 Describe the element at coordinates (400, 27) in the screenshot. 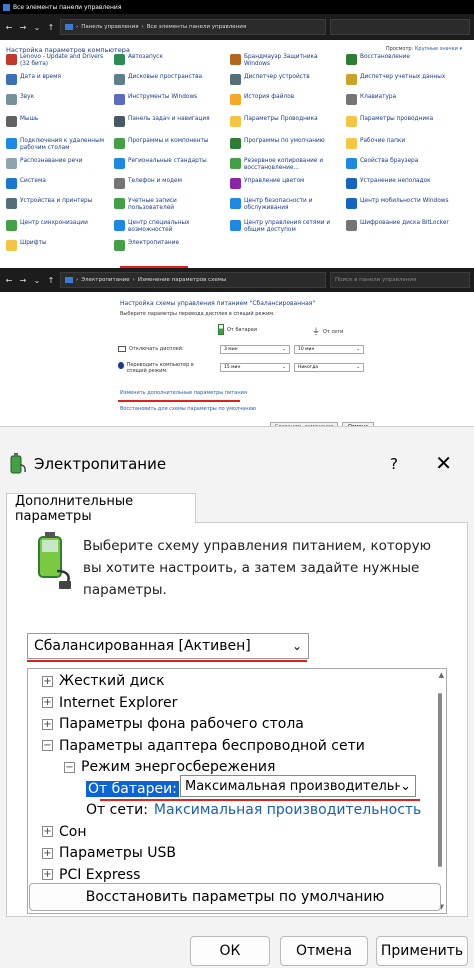

I see `search-input` at that location.